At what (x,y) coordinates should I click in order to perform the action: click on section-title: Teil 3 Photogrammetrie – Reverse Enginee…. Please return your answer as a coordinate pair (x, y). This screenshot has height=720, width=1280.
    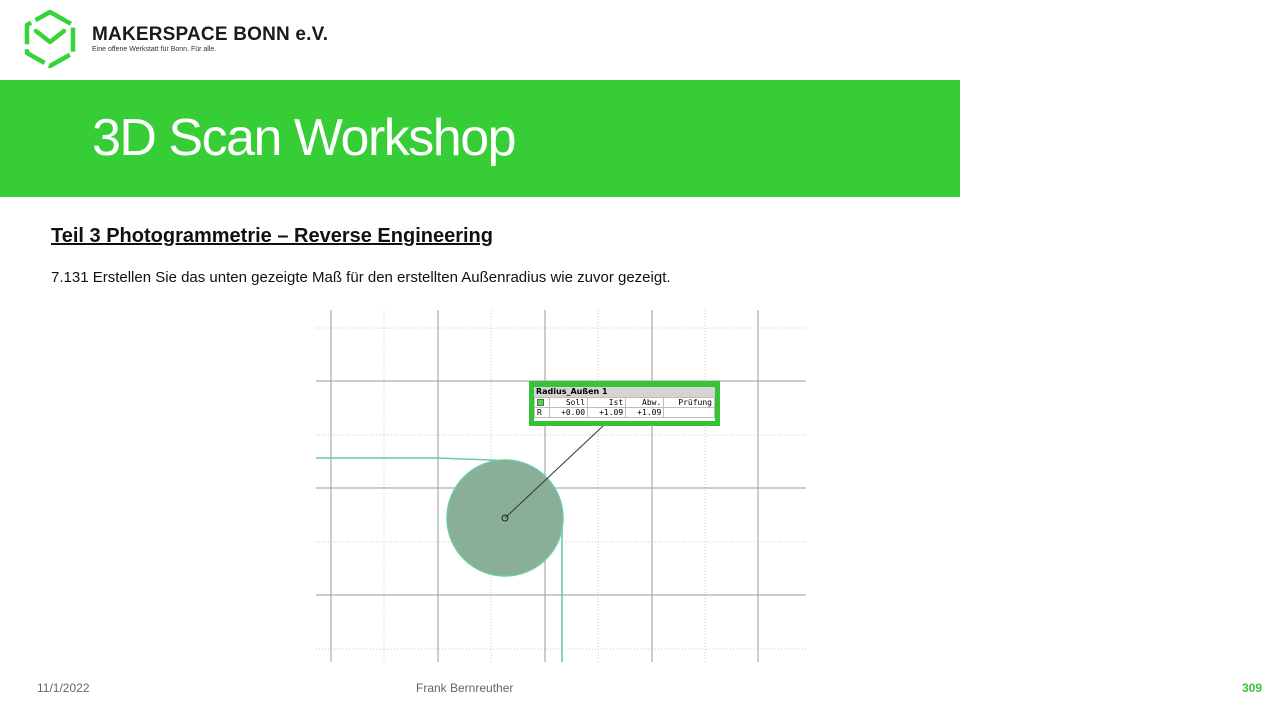
    Looking at the image, I should click on (272, 236).